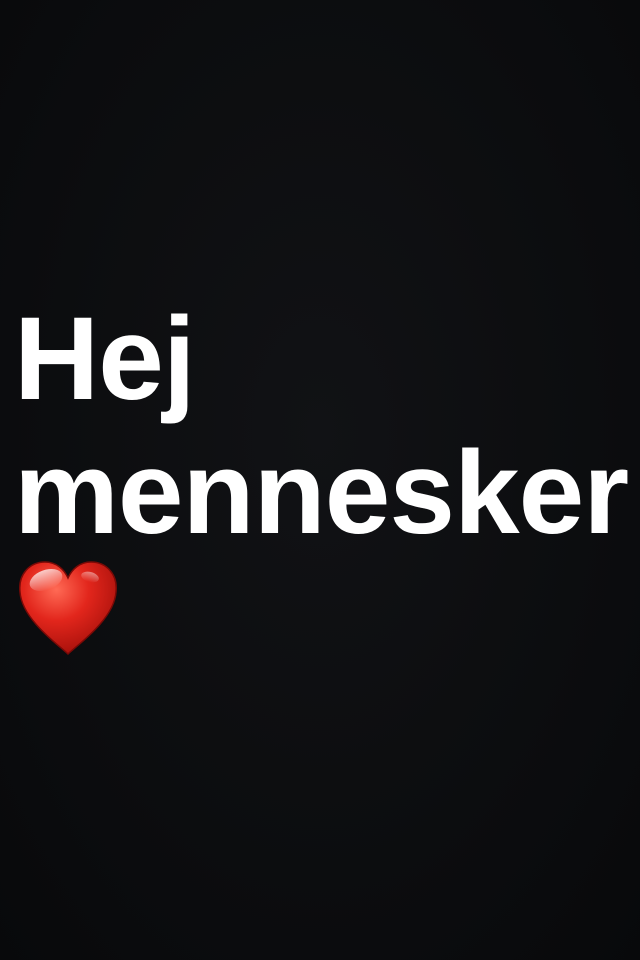  What do you see at coordinates (321, 493) in the screenshot?
I see `caption-line-2: mennesker` at bounding box center [321, 493].